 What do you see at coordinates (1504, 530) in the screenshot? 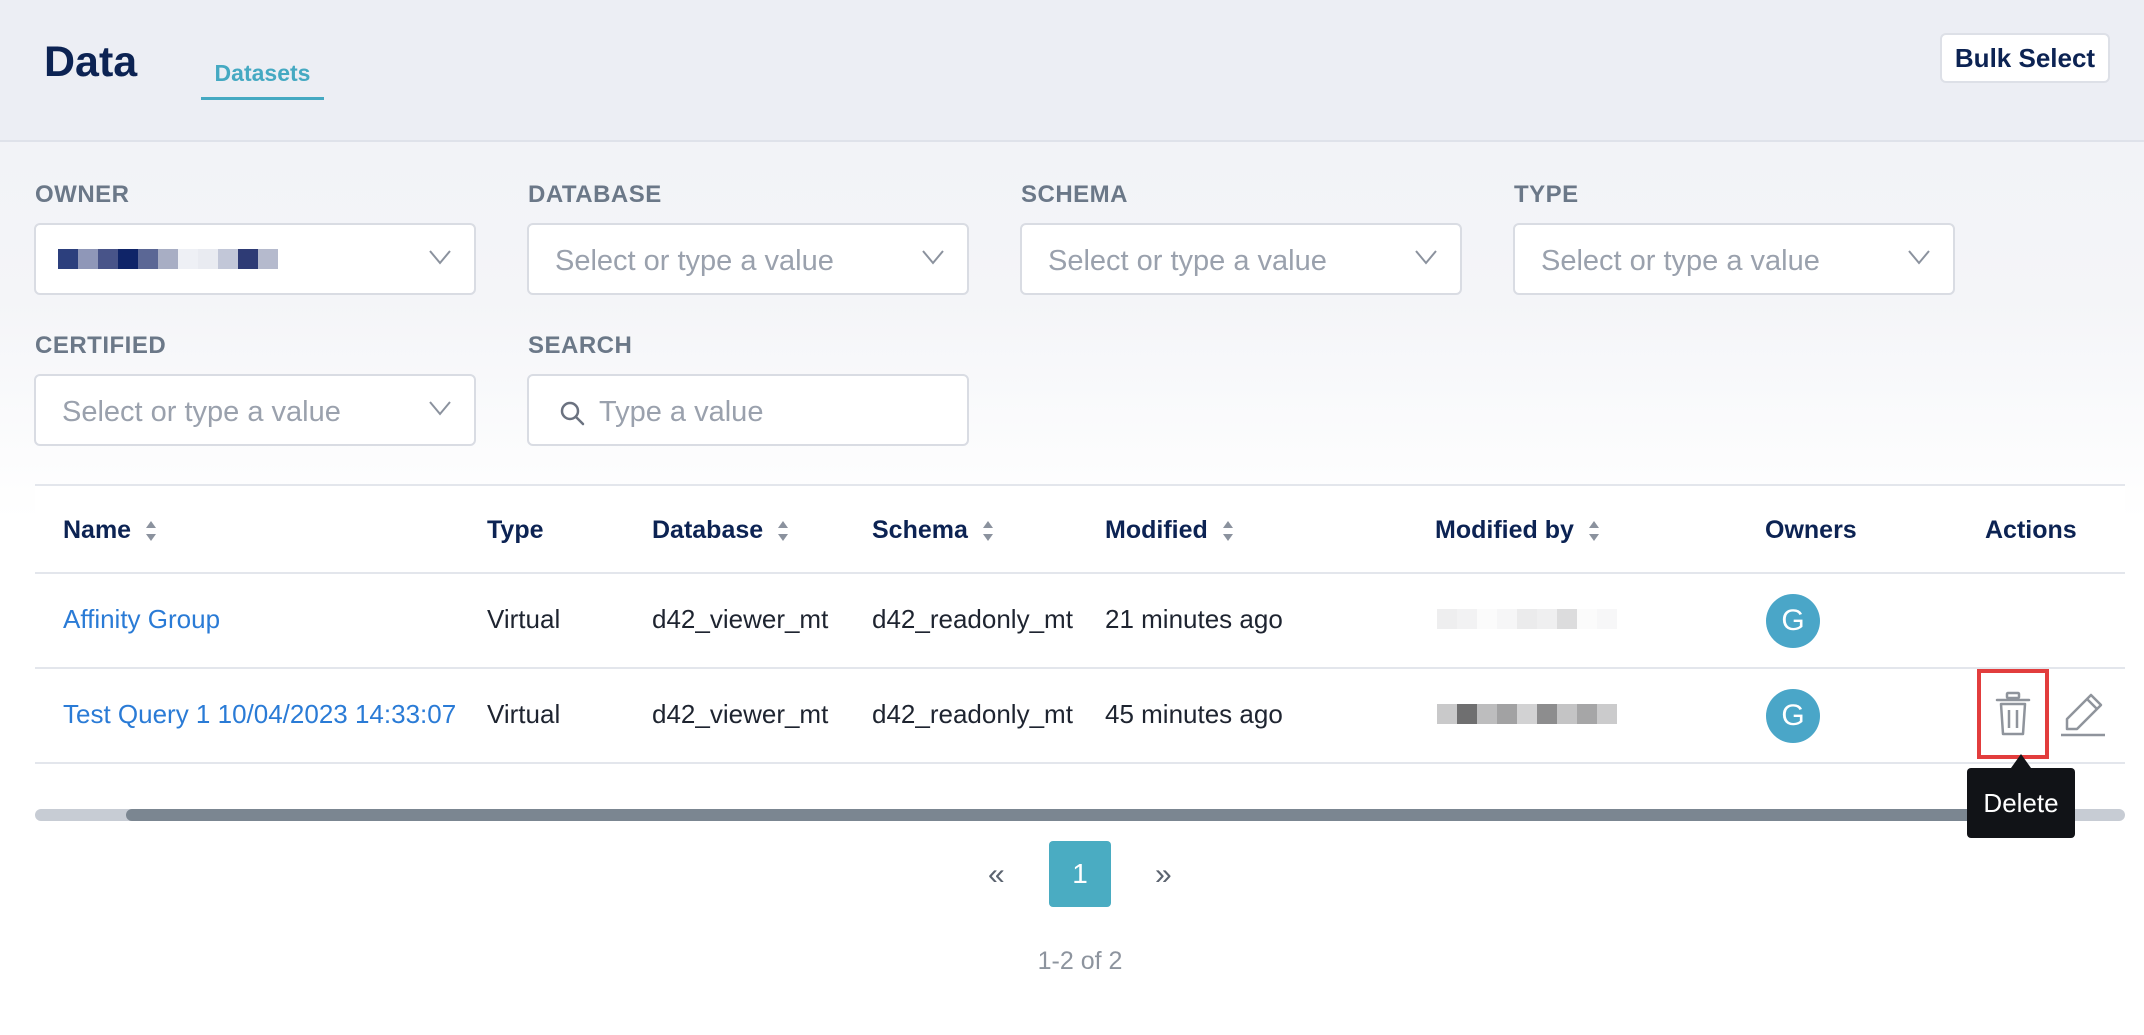
I see `column-header-label: Modified by` at bounding box center [1504, 530].